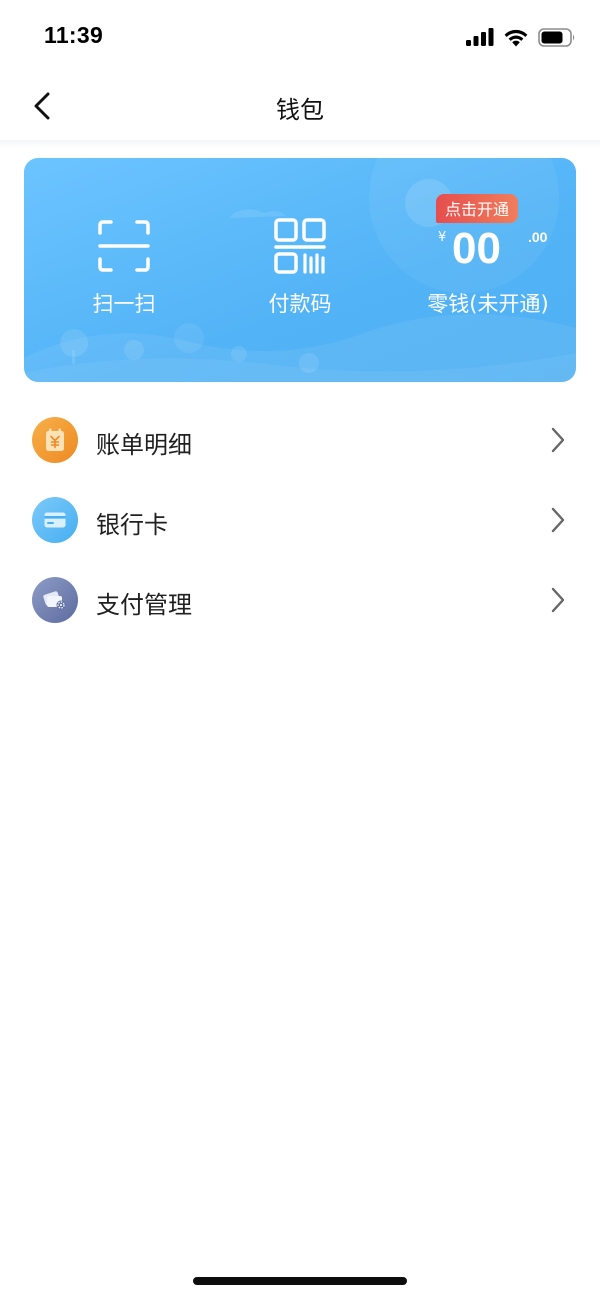 This screenshot has height=1299, width=600. What do you see at coordinates (300, 440) in the screenshot?
I see `menu-item-bill-details: 账单明细` at bounding box center [300, 440].